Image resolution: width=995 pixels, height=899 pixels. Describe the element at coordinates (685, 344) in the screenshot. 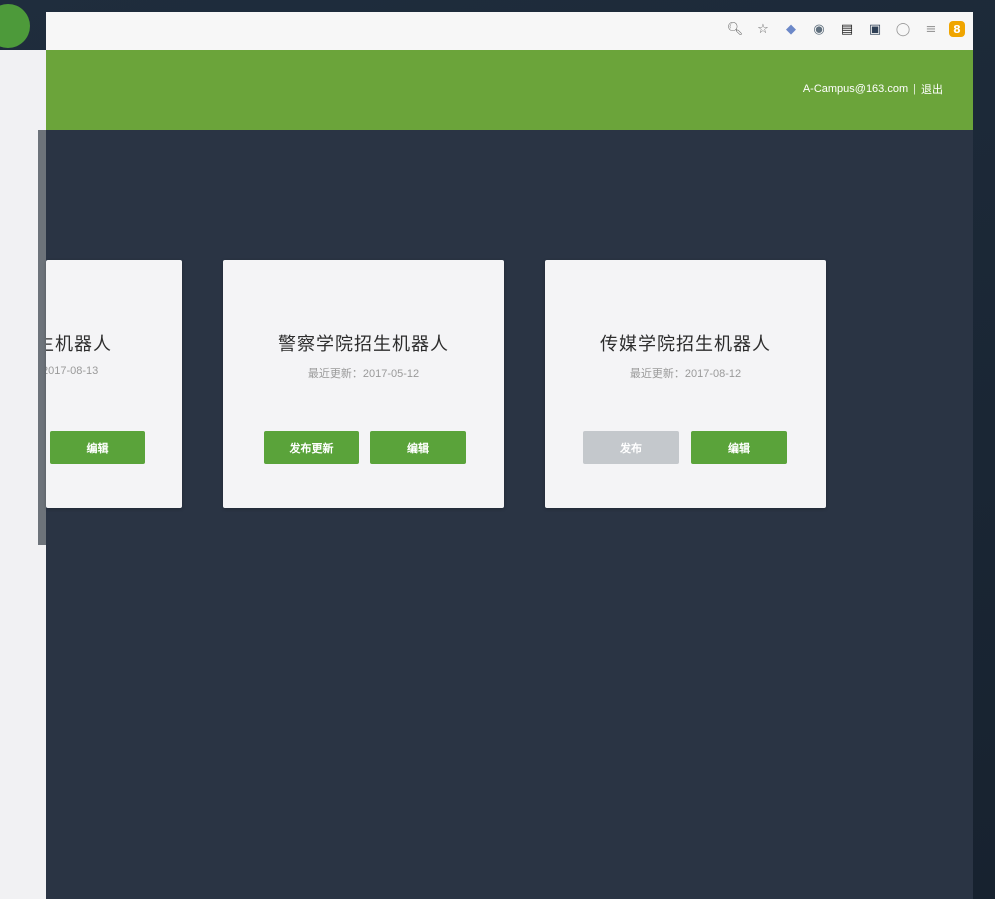

I see `card-title: 传媒学院招生机器人` at that location.